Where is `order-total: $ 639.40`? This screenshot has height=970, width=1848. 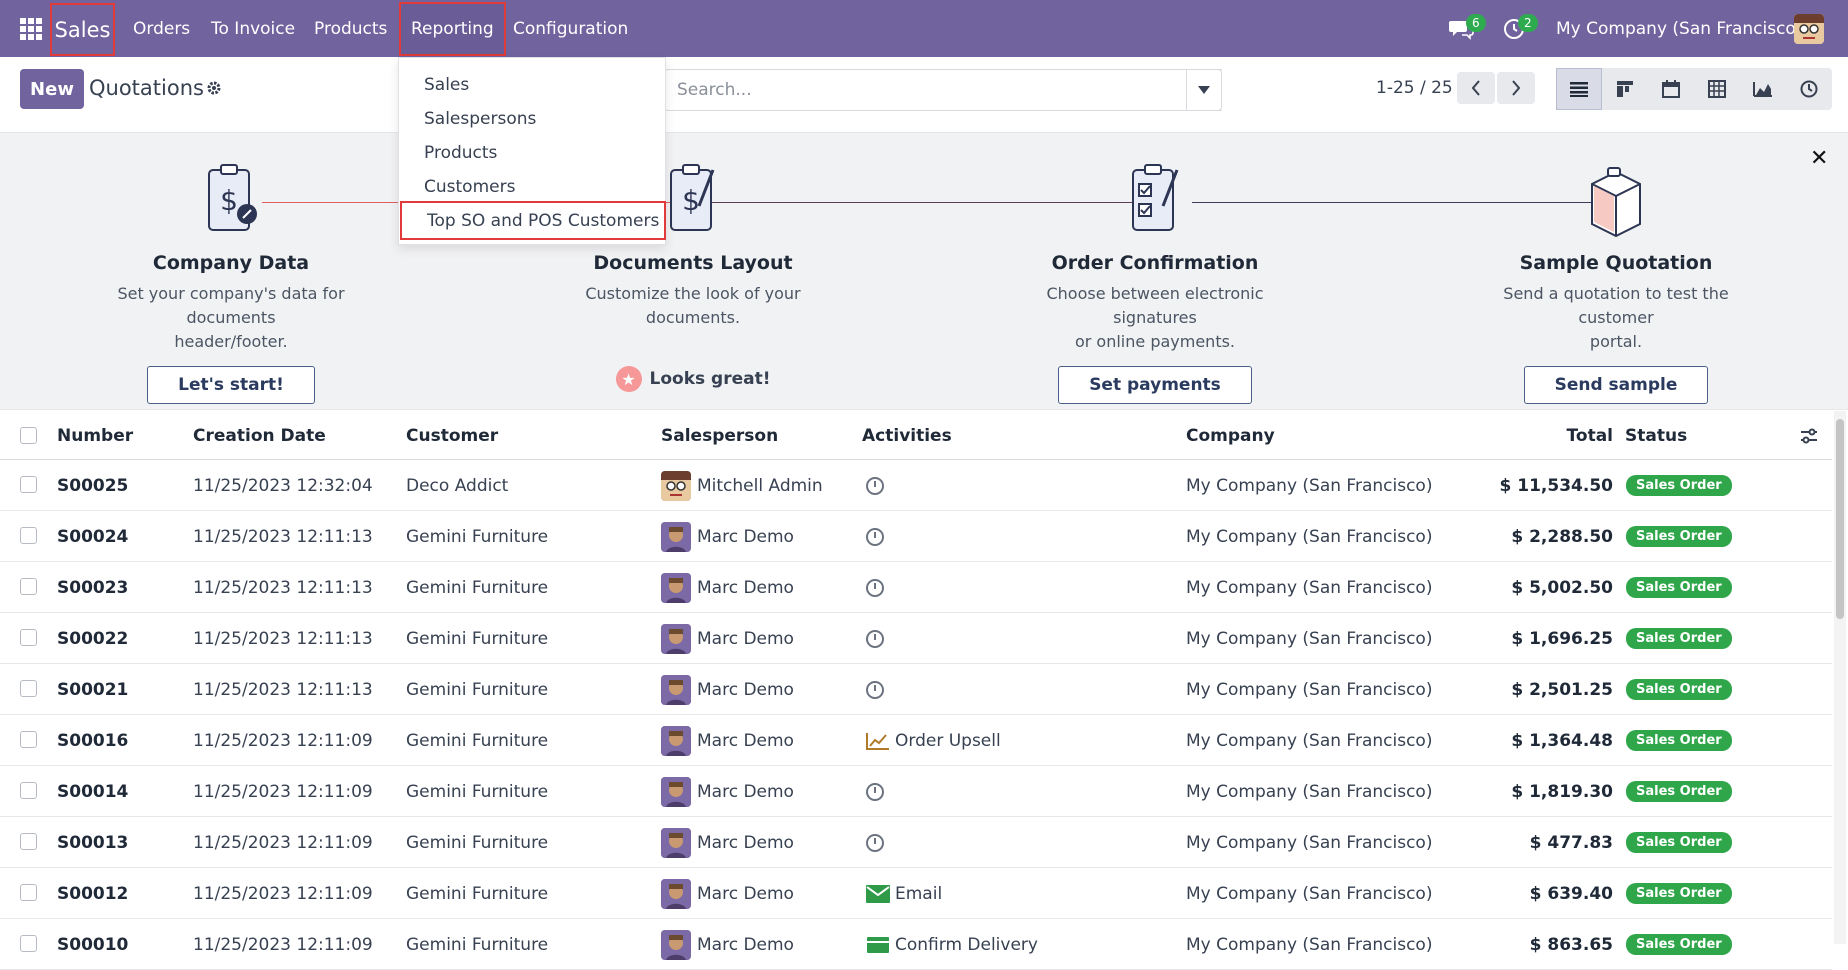
order-total: $ 639.40 is located at coordinates (1571, 893).